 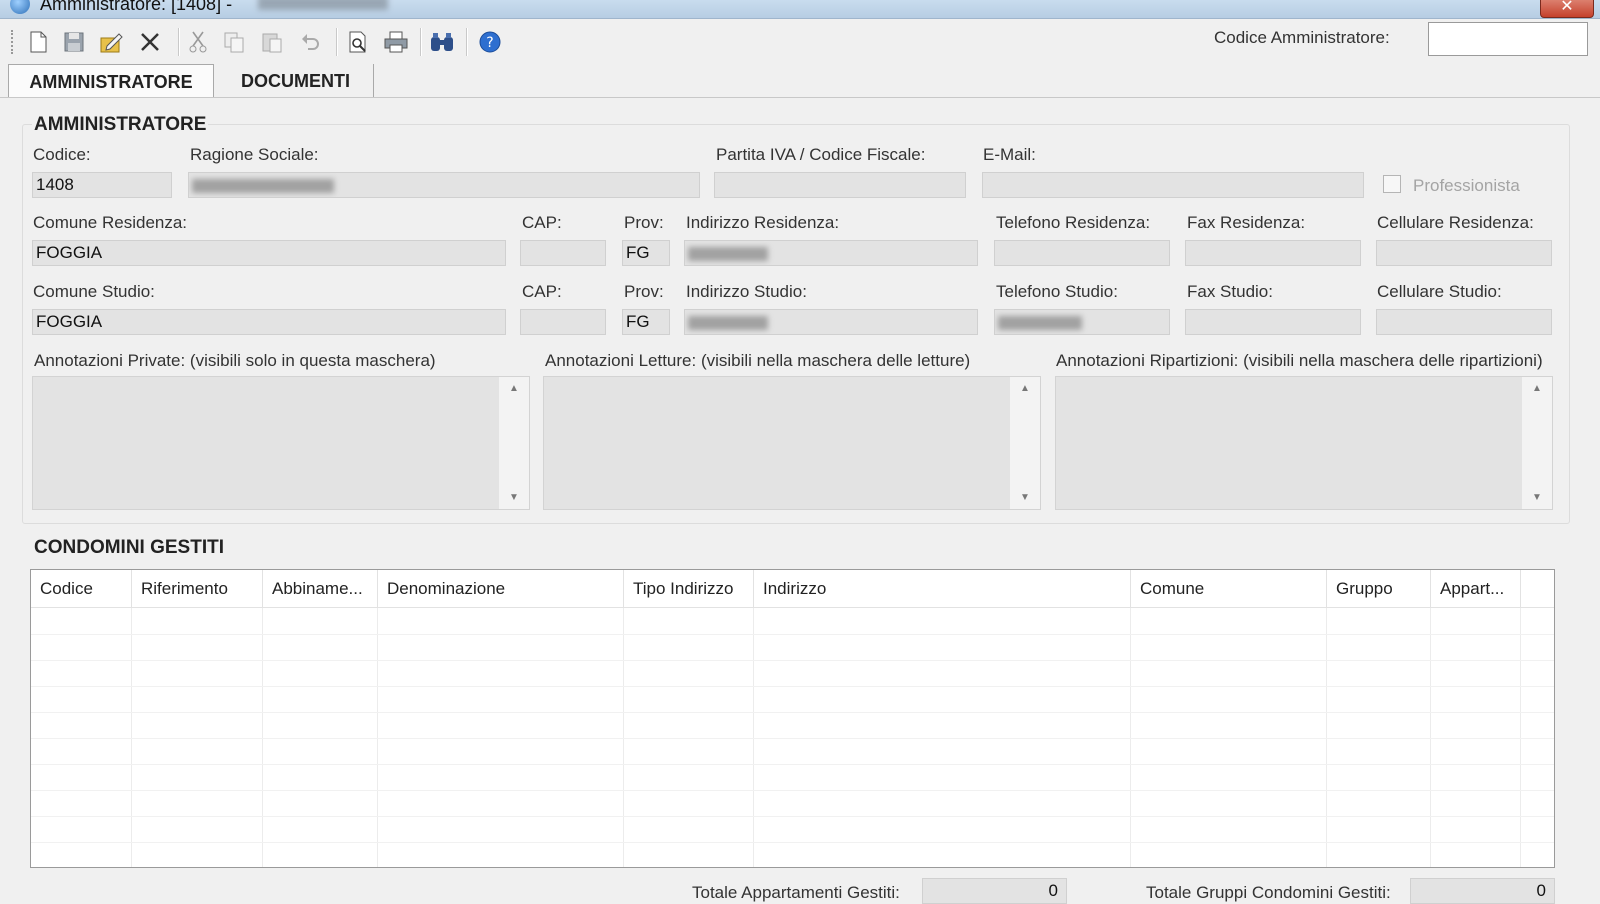 I want to click on tab-amministratore: AMMINISTRATORE, so click(x=111, y=81).